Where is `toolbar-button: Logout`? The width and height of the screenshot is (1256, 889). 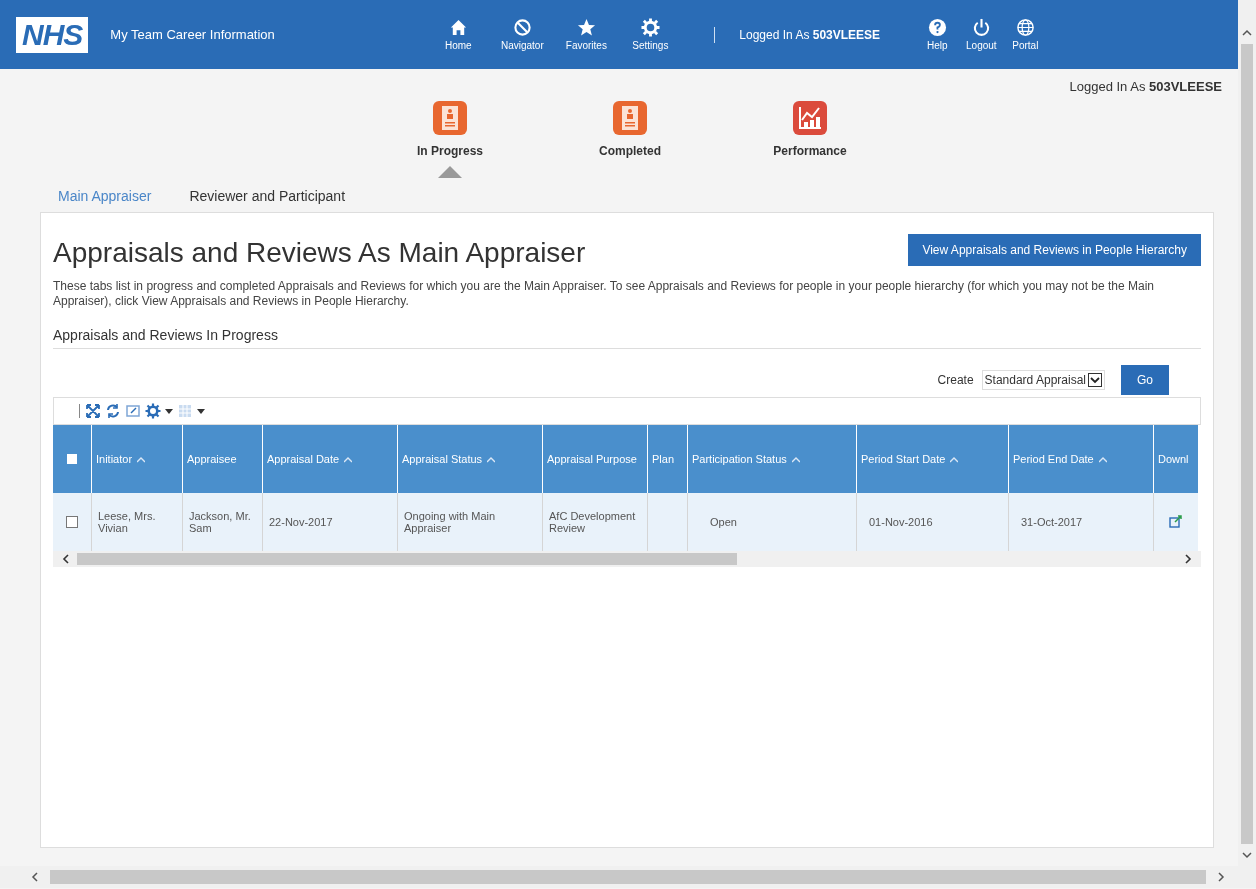
toolbar-button: Logout is located at coordinates (981, 34).